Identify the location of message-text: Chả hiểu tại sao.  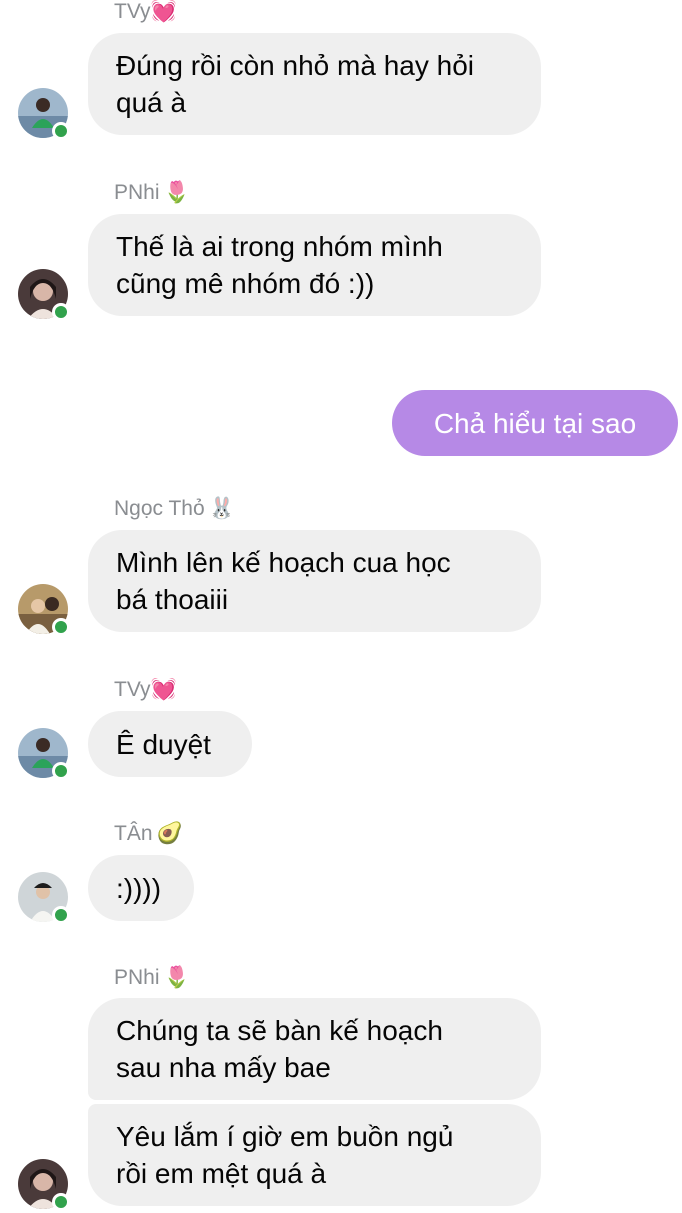
(535, 423).